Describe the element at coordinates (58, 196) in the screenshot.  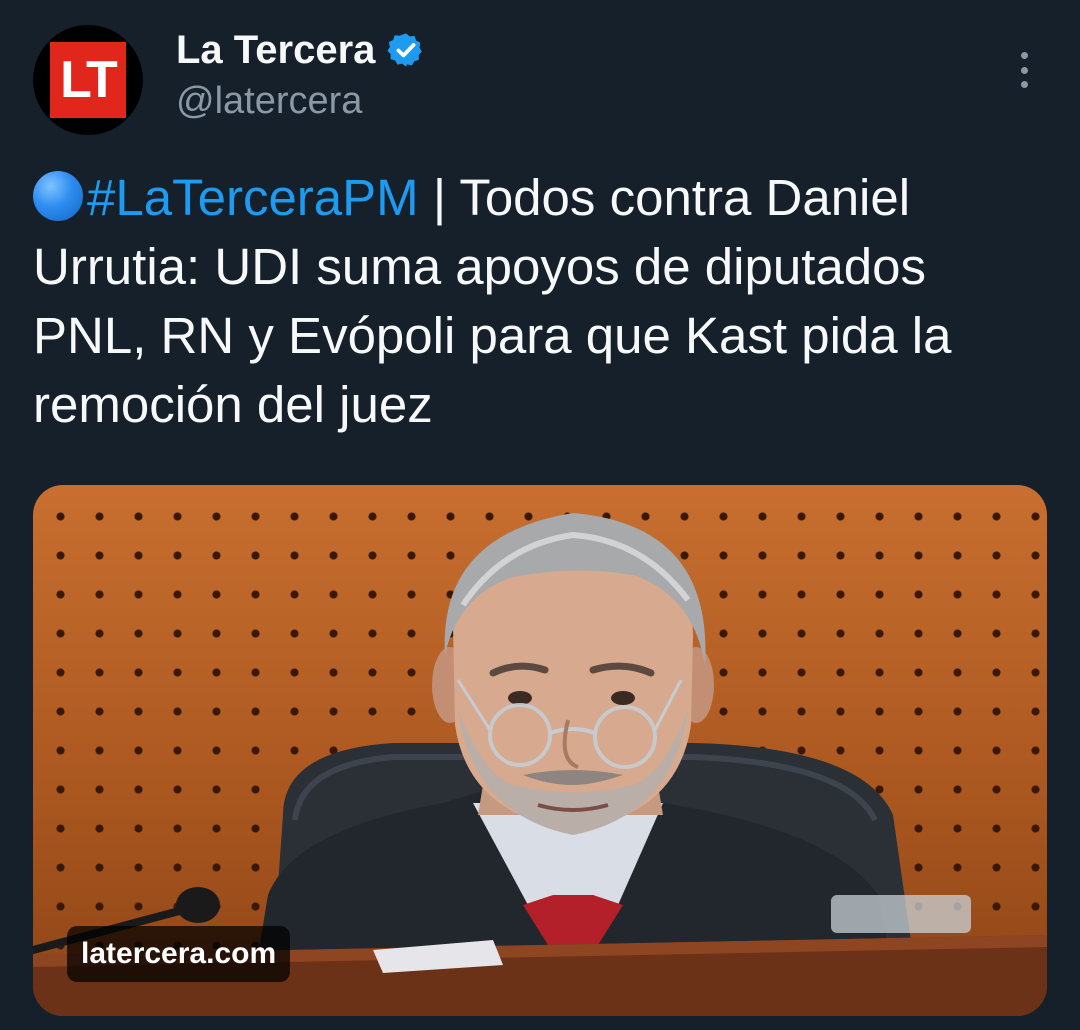
I see `blue-circle-icon` at that location.